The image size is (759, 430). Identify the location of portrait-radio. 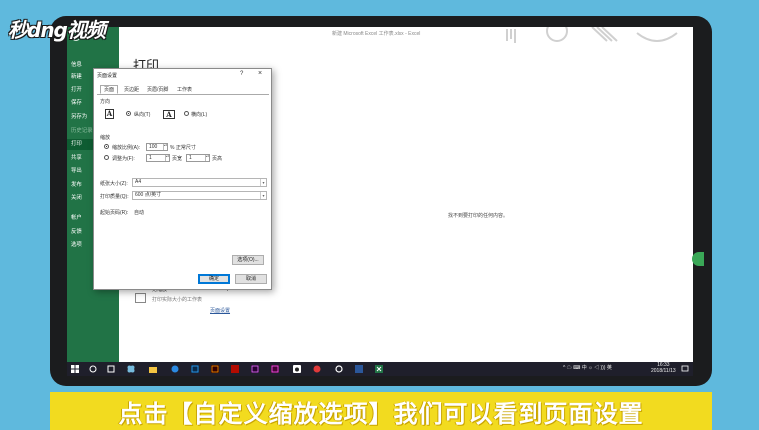
(128, 113).